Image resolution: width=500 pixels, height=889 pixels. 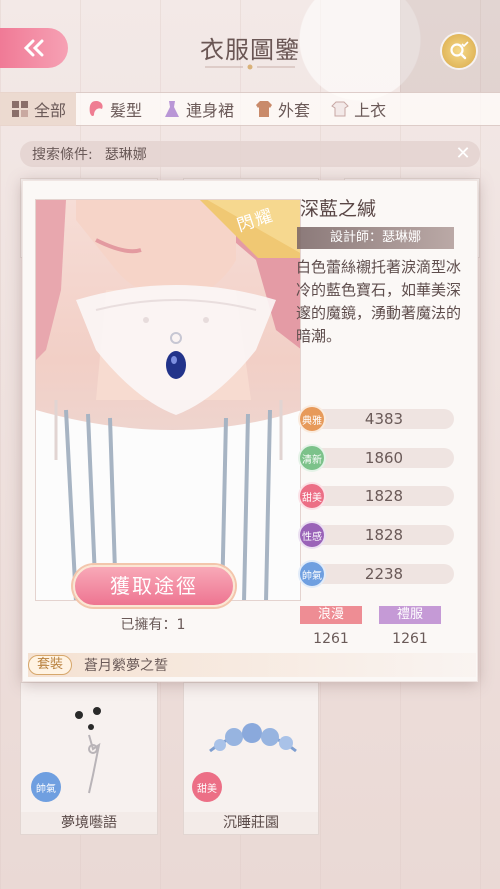 What do you see at coordinates (384, 458) in the screenshot?
I see `stat-value: 1860` at bounding box center [384, 458].